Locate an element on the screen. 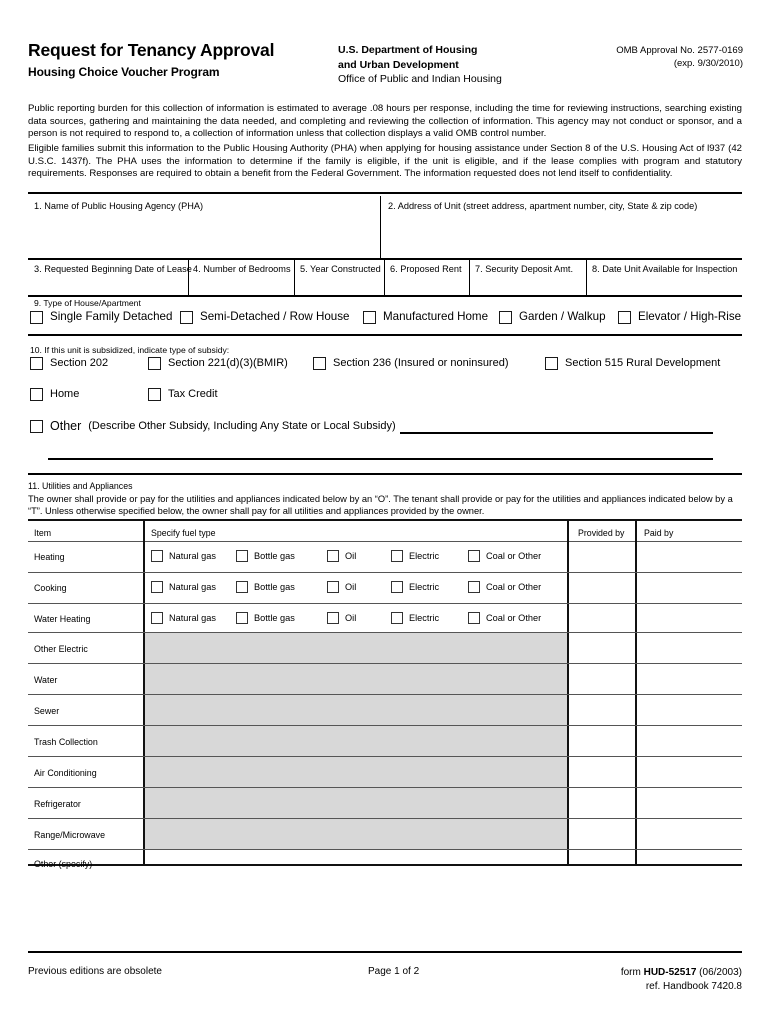 The height and width of the screenshot is (1024, 770). divider-provided-paid is located at coordinates (636, 692).